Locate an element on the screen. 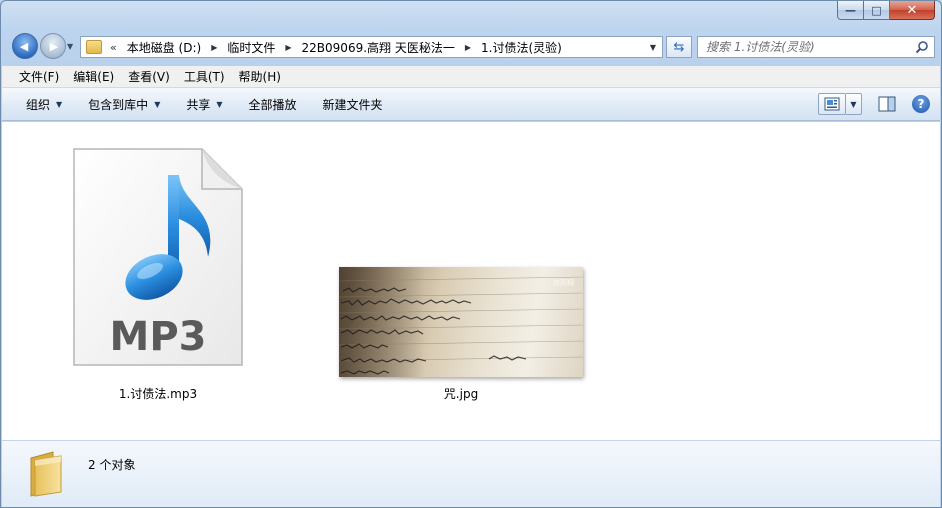  file-name-label: 1.讨债法.mp3 is located at coordinates (158, 394).